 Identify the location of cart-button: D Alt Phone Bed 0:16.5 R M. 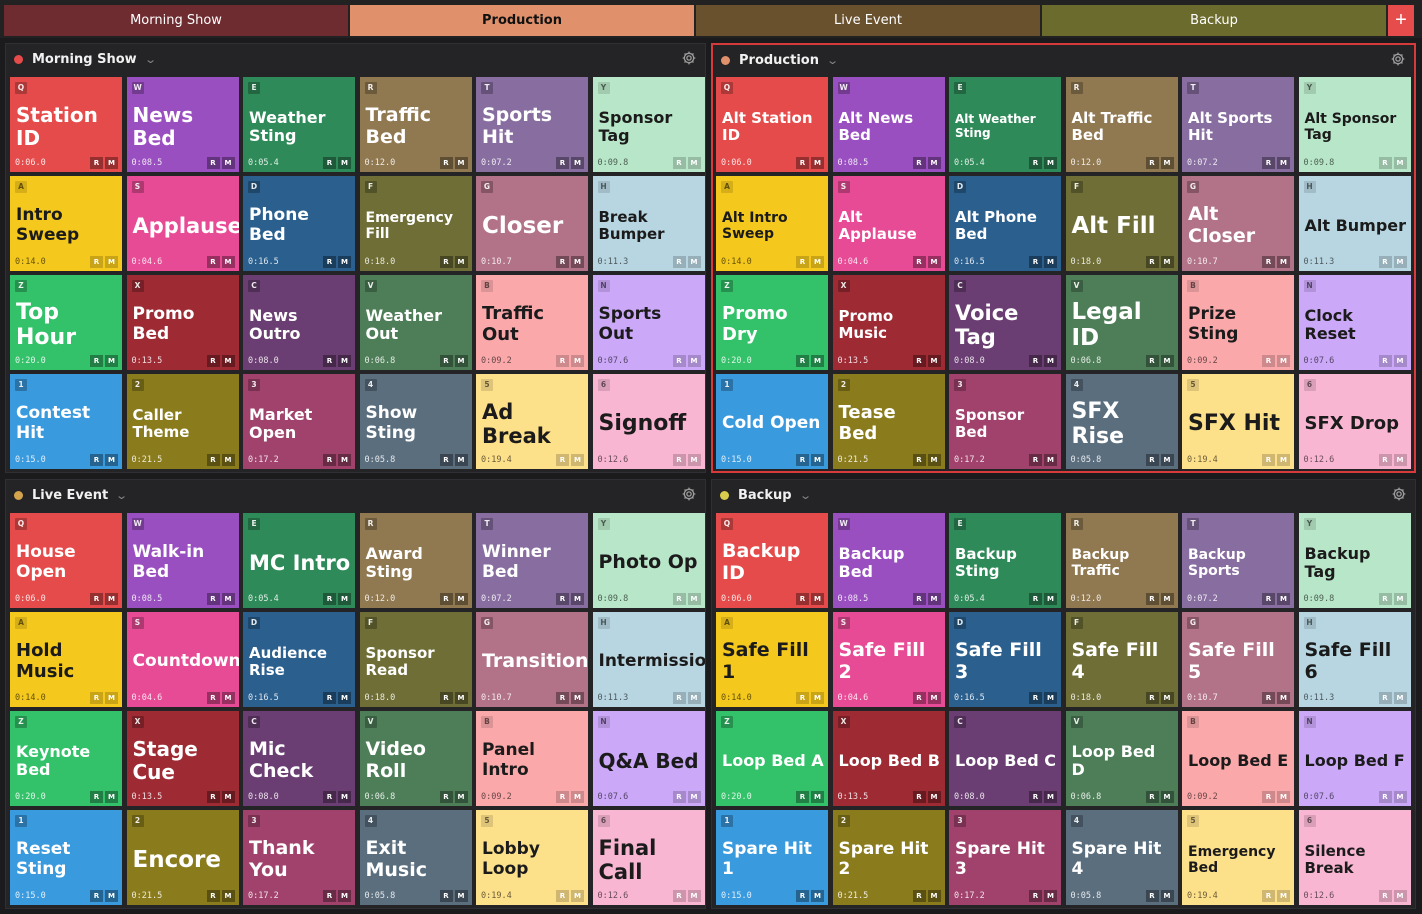
(1005, 223).